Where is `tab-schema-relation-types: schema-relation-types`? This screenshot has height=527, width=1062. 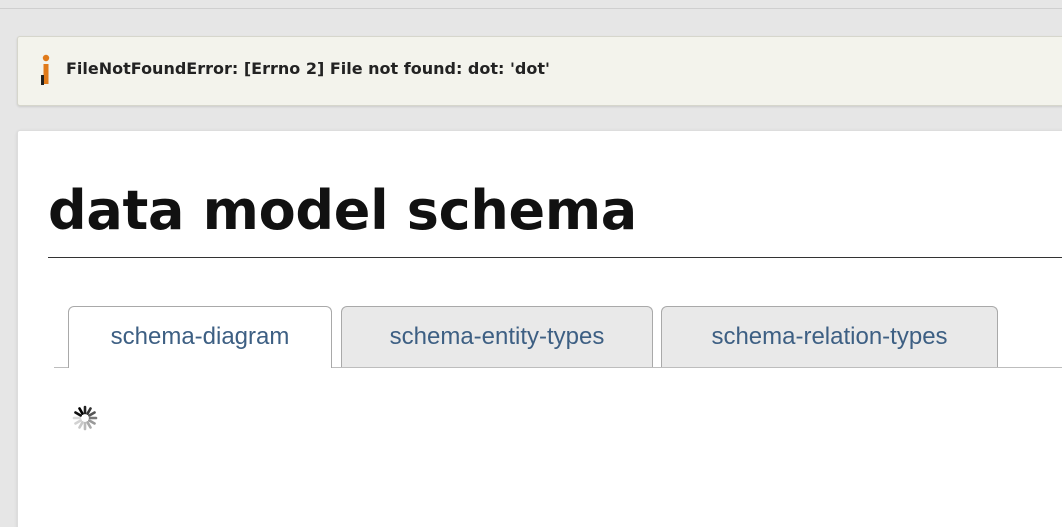
tab-schema-relation-types: schema-relation-types is located at coordinates (829, 336).